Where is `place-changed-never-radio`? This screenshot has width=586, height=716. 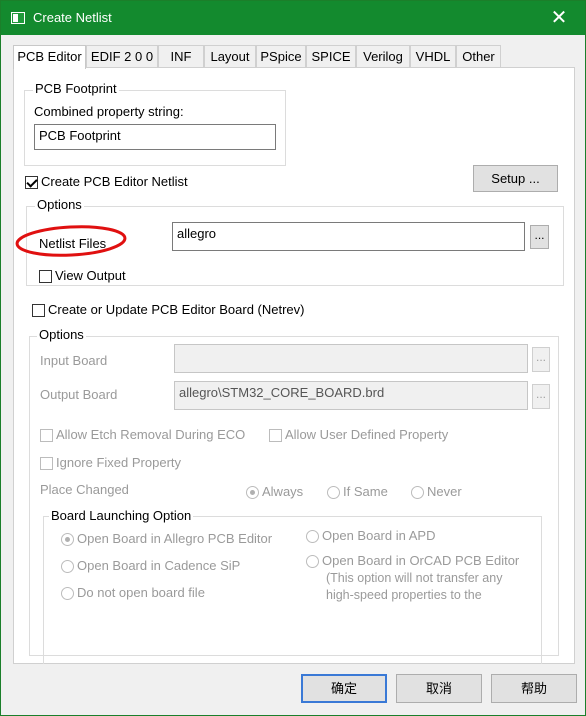 place-changed-never-radio is located at coordinates (417, 492).